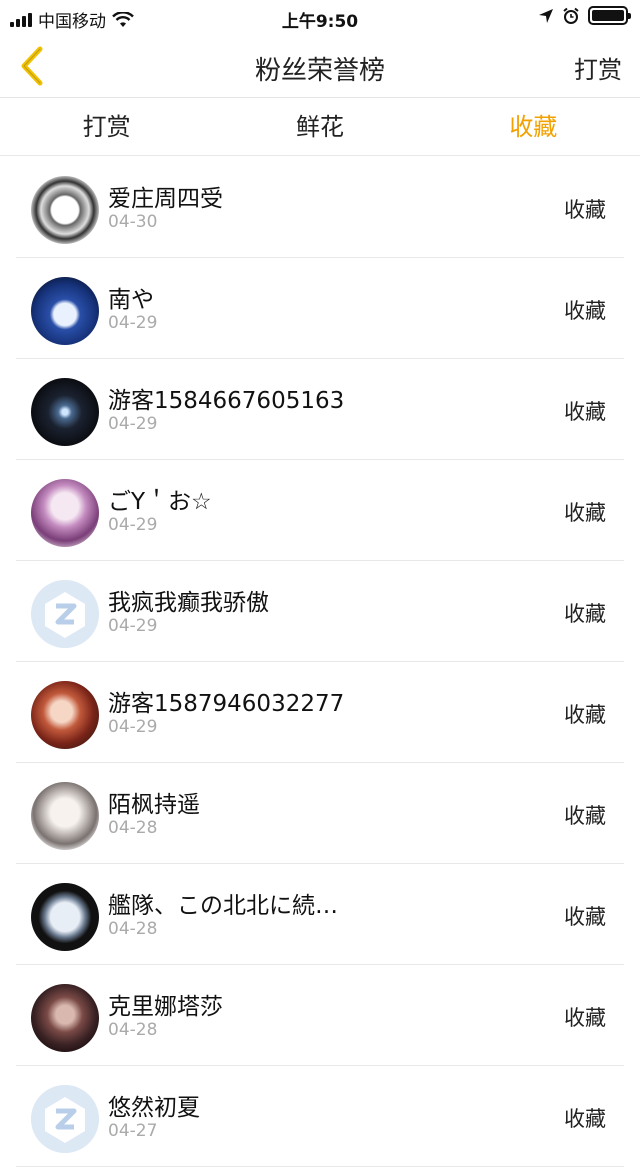  What do you see at coordinates (546, 15) in the screenshot?
I see `location-arrow-icon` at bounding box center [546, 15].